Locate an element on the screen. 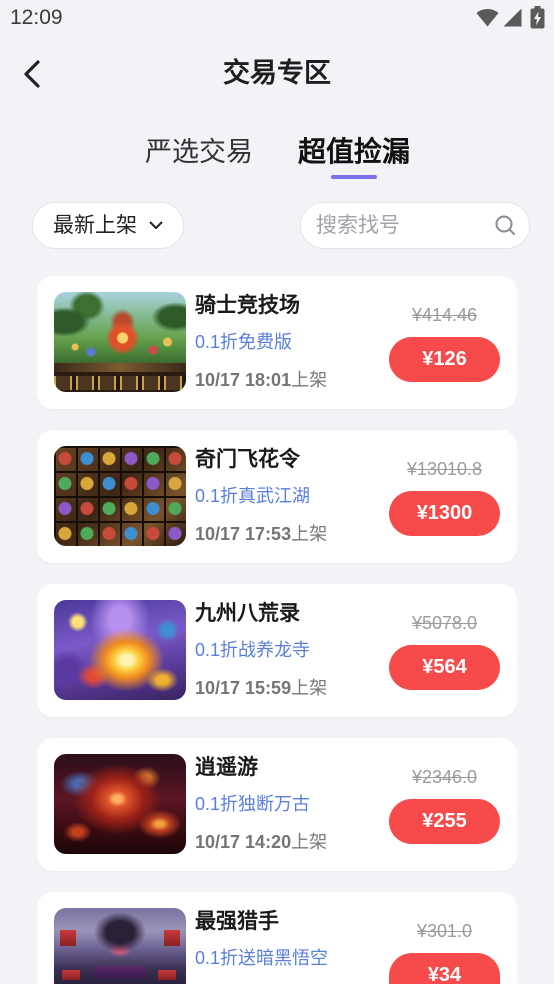 The height and width of the screenshot is (984, 554). tab-label: 超值捡漏 is located at coordinates (353, 151).